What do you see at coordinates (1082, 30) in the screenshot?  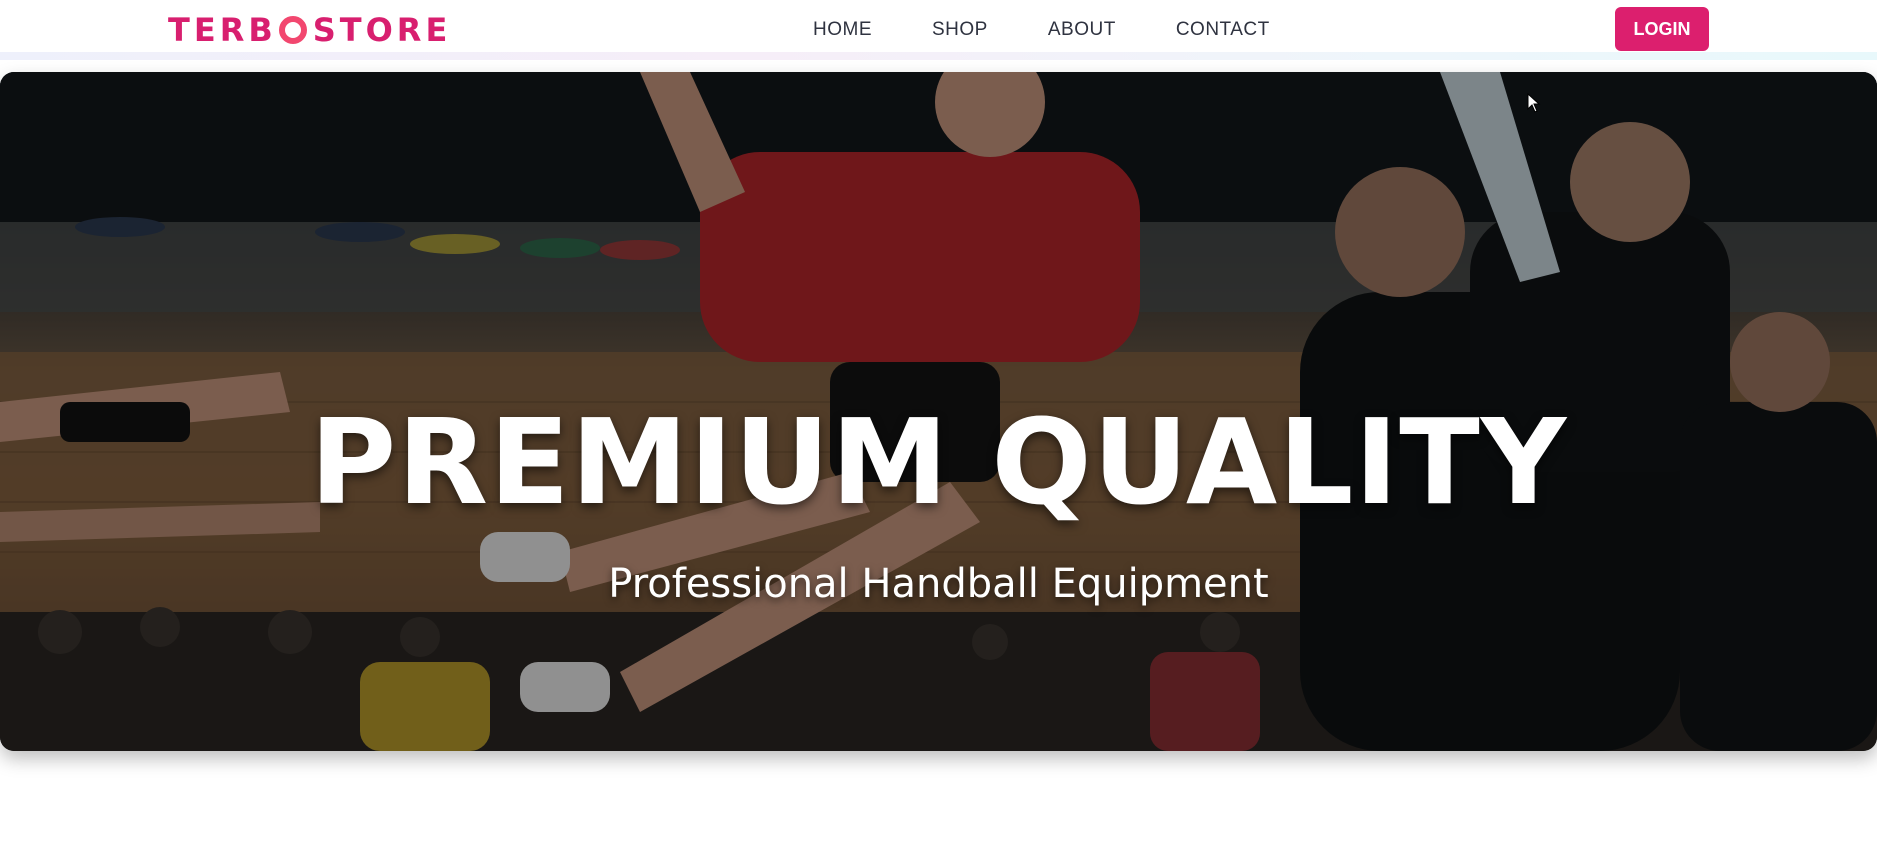 I see `nav-about: ABOUT` at bounding box center [1082, 30].